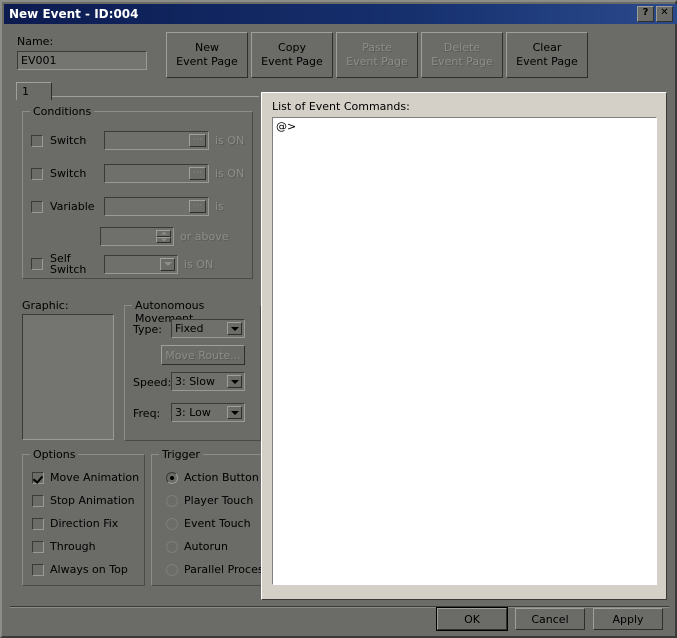 The image size is (677, 638). I want to click on trigger-player-touch: Player Touch, so click(209, 500).